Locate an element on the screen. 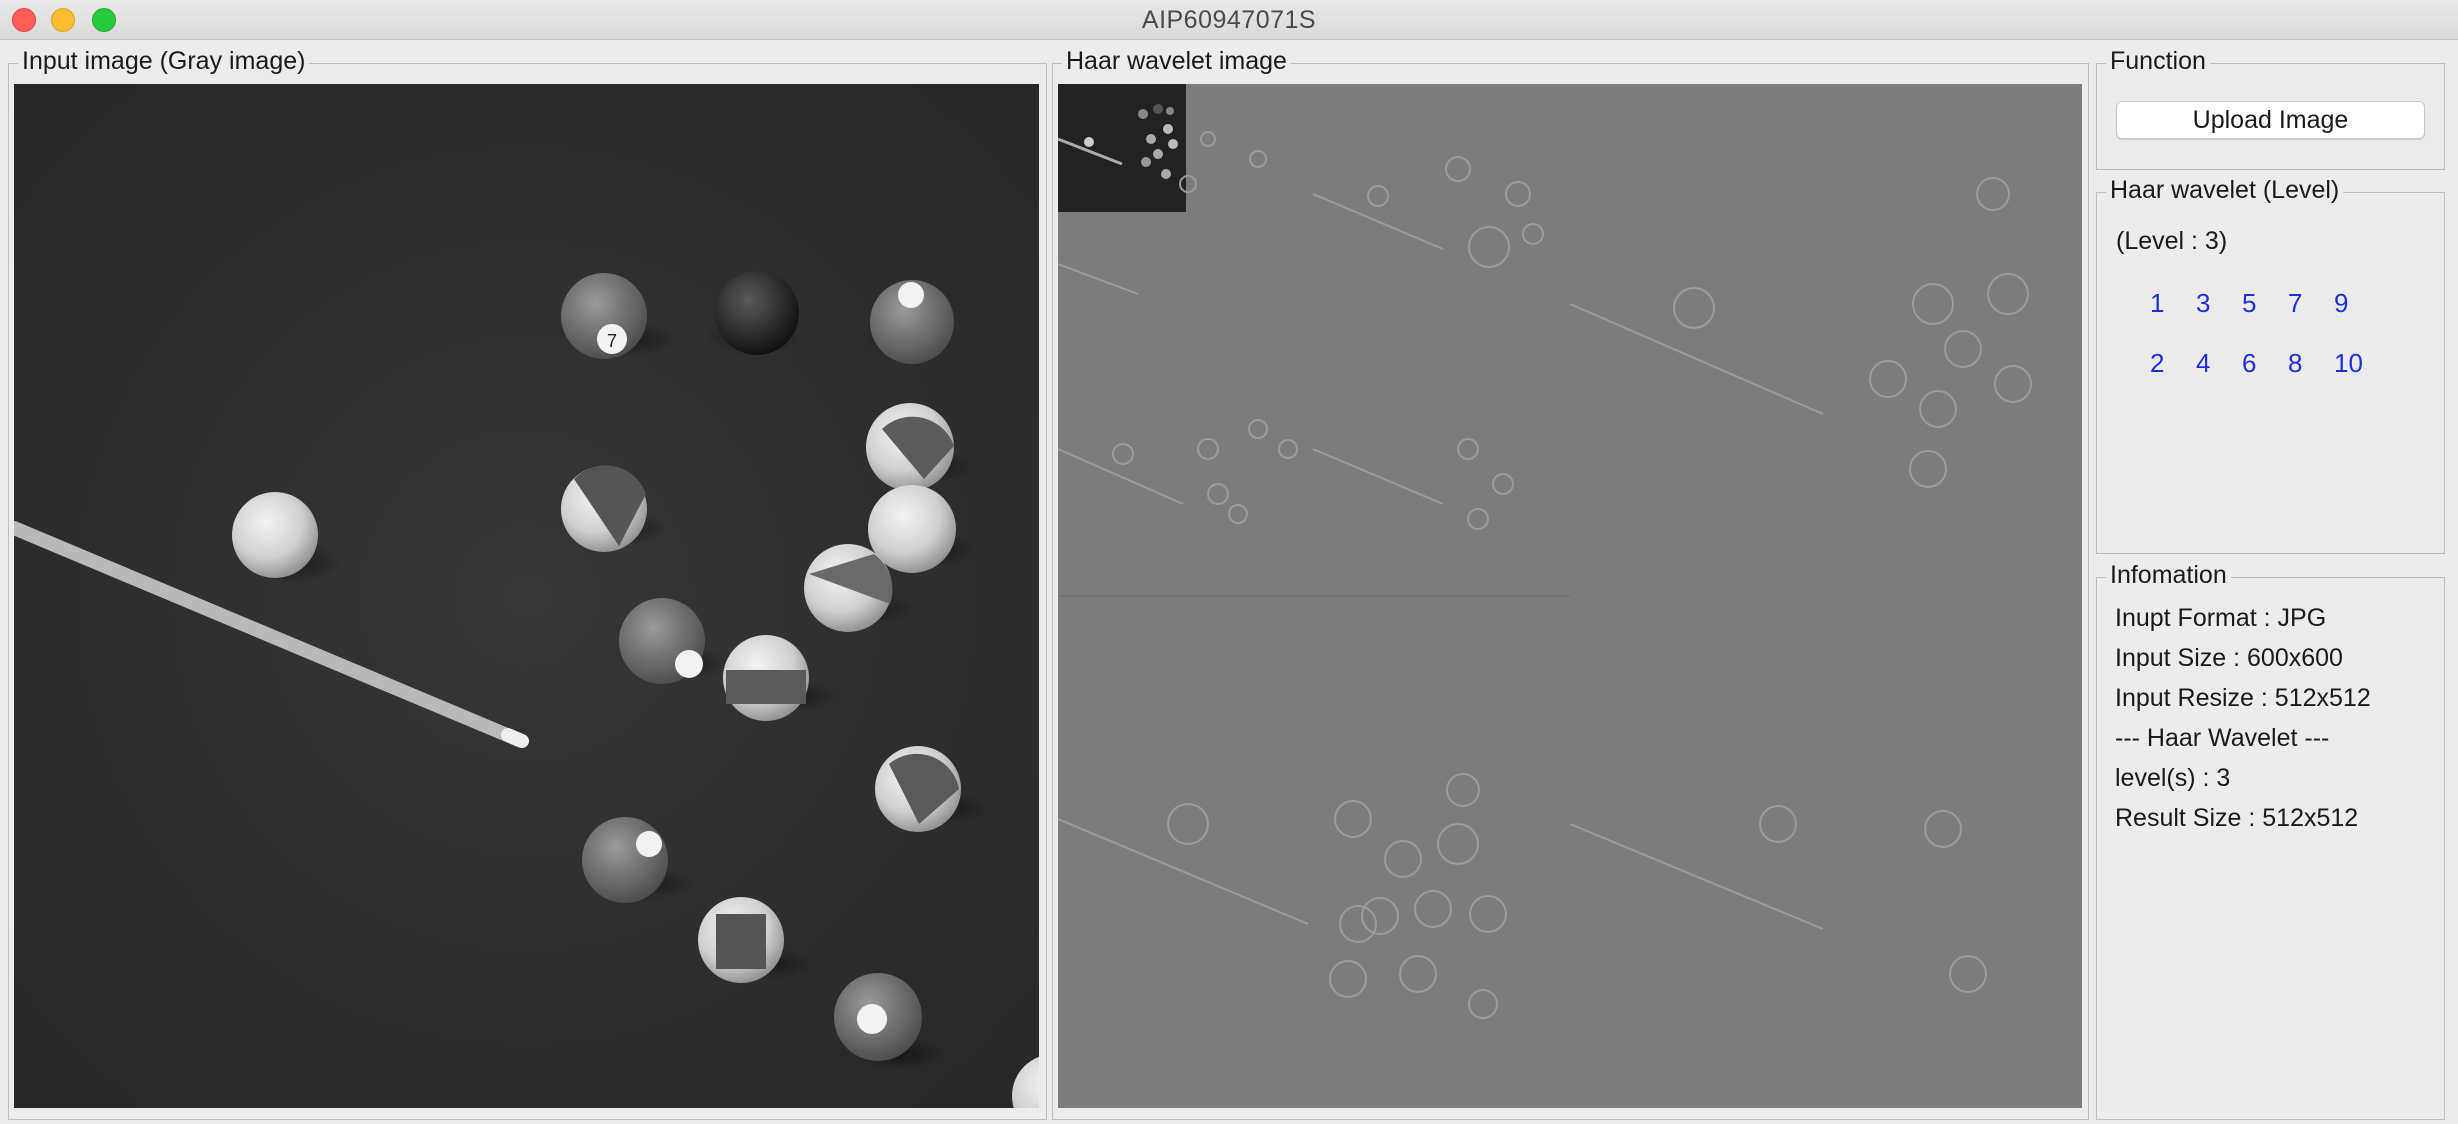 The image size is (2458, 1124). cue-ball is located at coordinates (275, 535).